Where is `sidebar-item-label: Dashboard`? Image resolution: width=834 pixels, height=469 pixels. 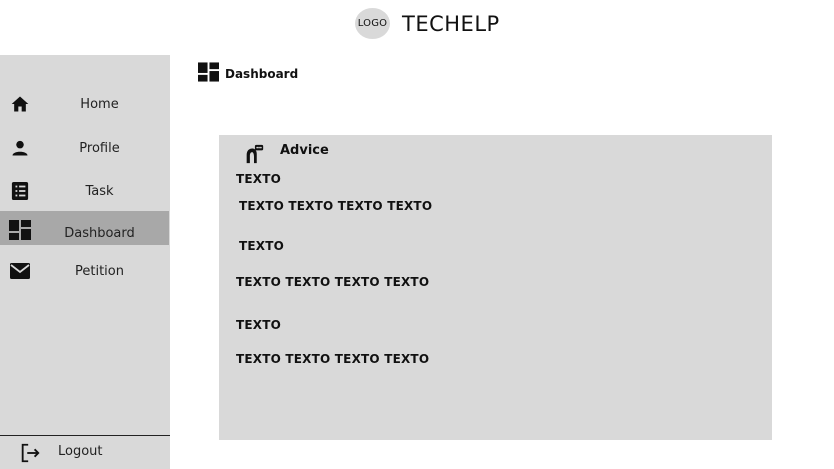
sidebar-item-label: Dashboard is located at coordinates (99, 233).